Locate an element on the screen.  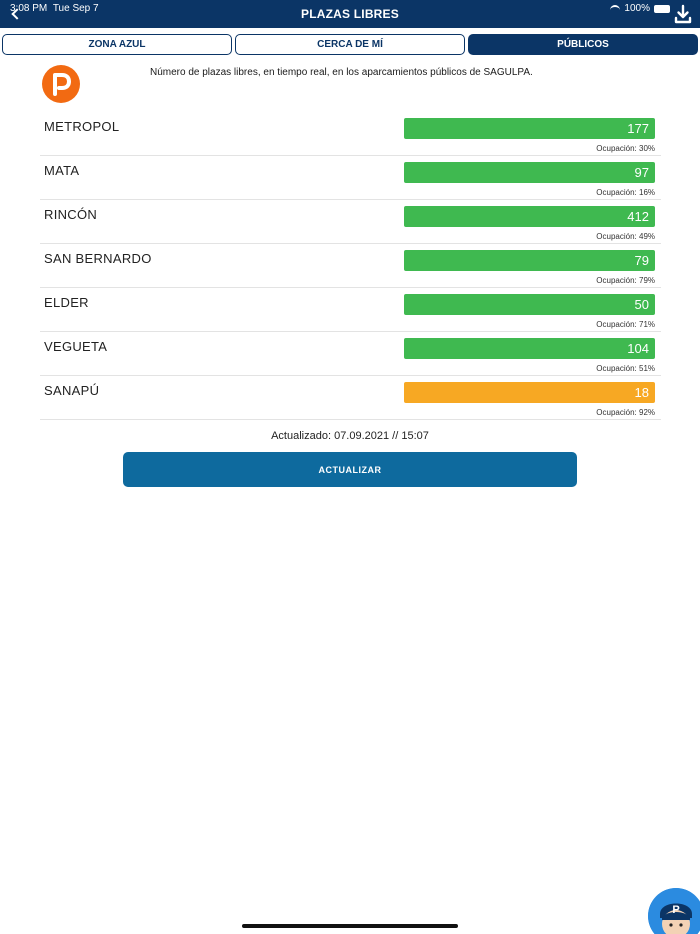
sagulpa-logo is located at coordinates (61, 84).